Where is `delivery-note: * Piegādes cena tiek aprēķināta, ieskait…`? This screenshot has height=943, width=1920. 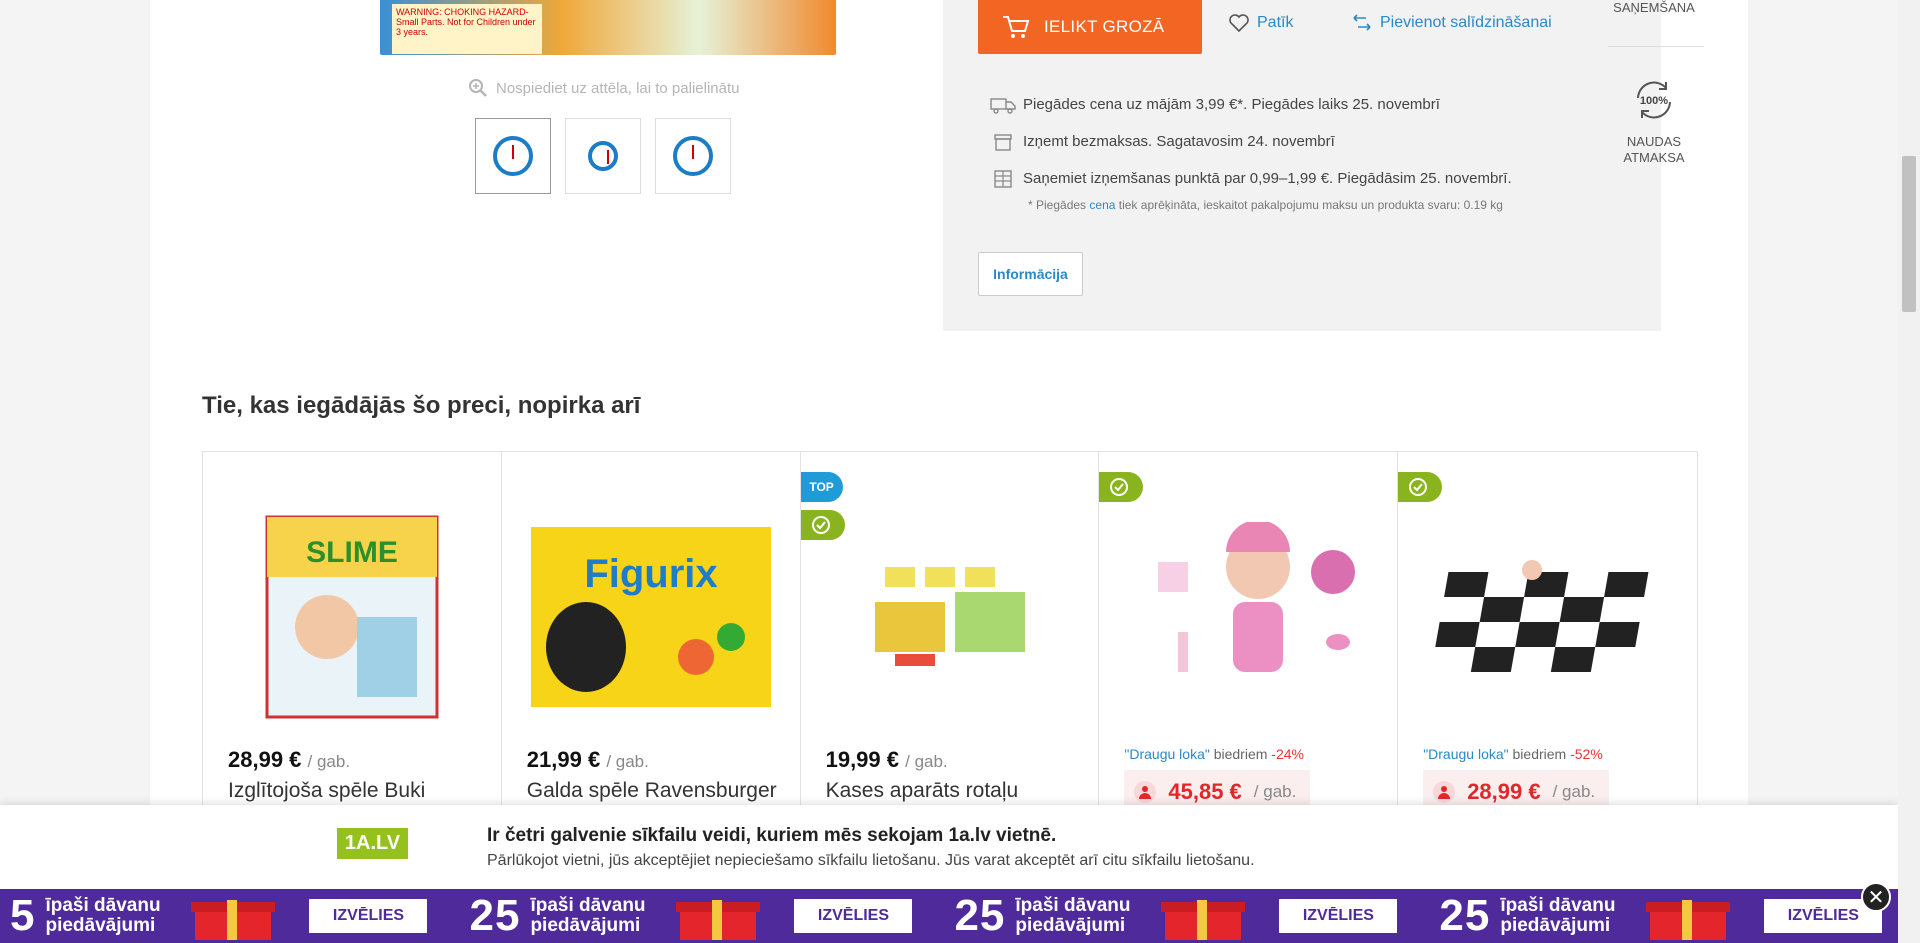
delivery-note: * Piegādes cena tiek aprēķināta, ieskait… is located at coordinates (1265, 205).